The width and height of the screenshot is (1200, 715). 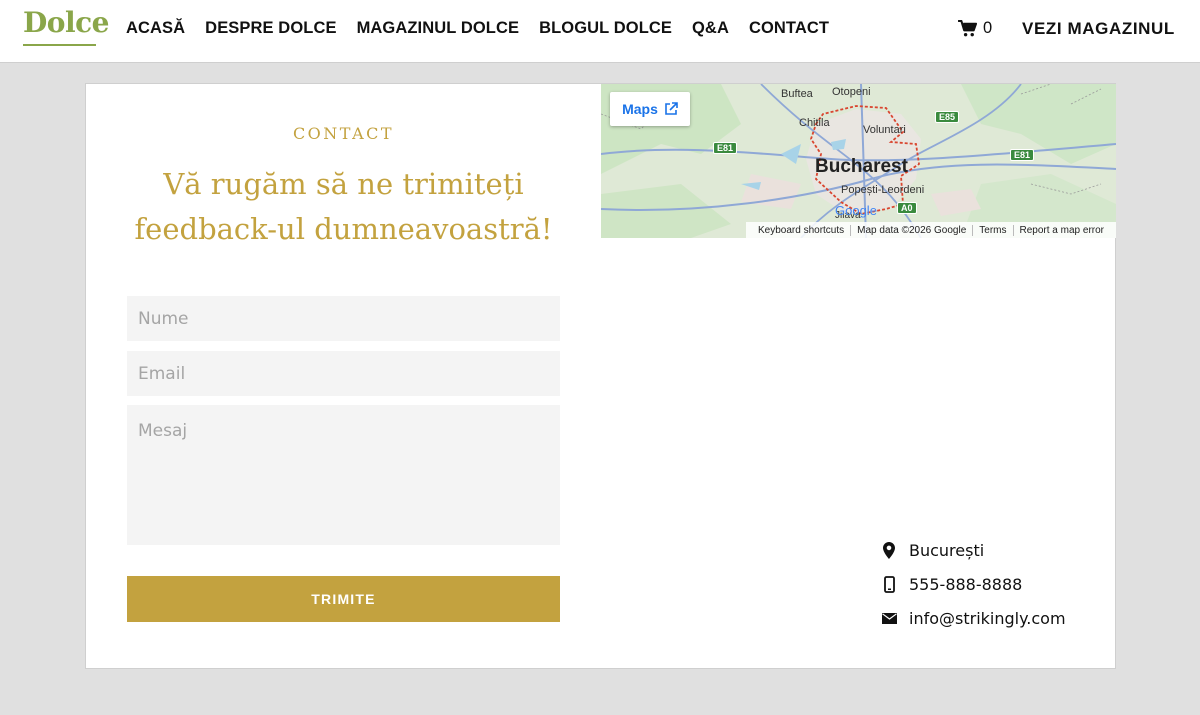 What do you see at coordinates (789, 28) in the screenshot?
I see `nav-contact: CONTACT` at bounding box center [789, 28].